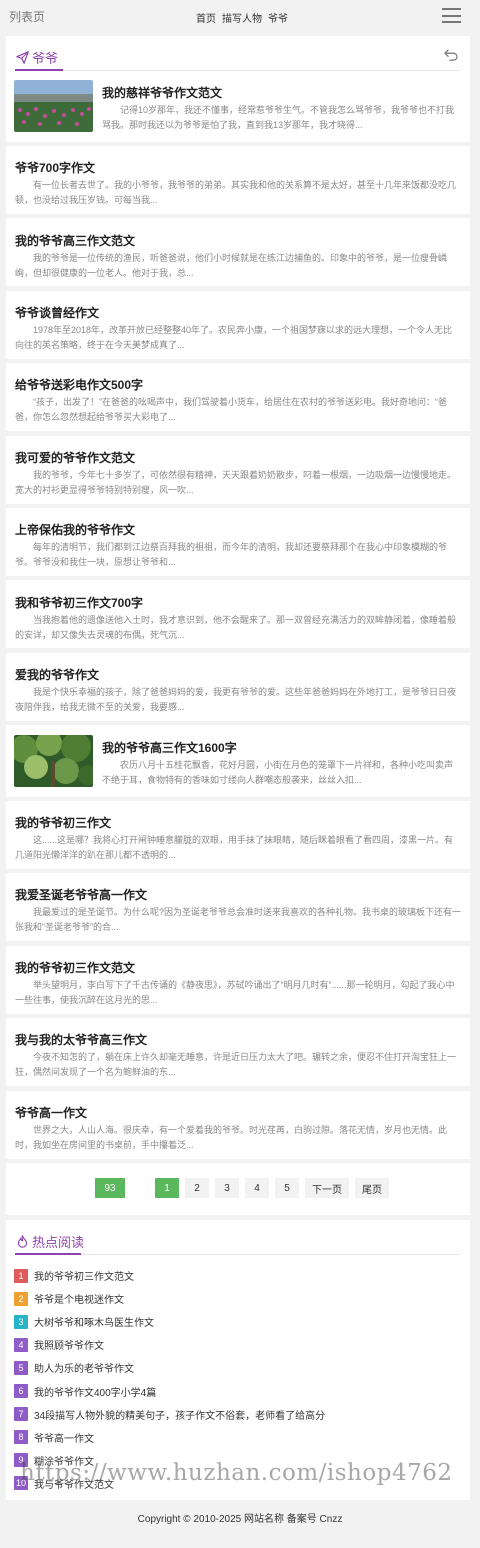 This screenshot has width=480, height=1548. Describe the element at coordinates (21, 1275) in the screenshot. I see `rank-badge: 1` at that location.